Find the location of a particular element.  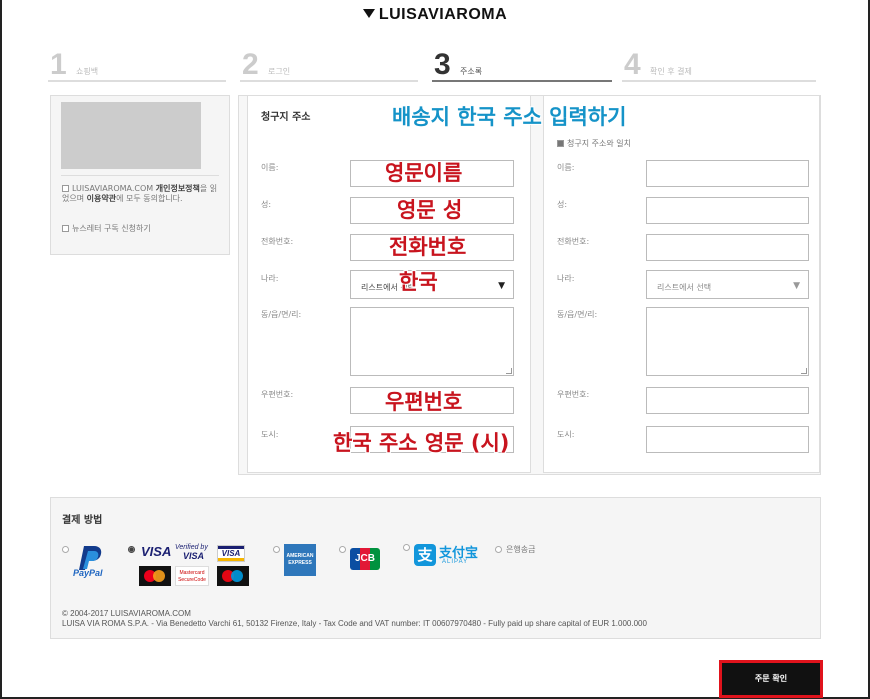

annotation-english-last-name: 영문 성 is located at coordinates (430, 210).